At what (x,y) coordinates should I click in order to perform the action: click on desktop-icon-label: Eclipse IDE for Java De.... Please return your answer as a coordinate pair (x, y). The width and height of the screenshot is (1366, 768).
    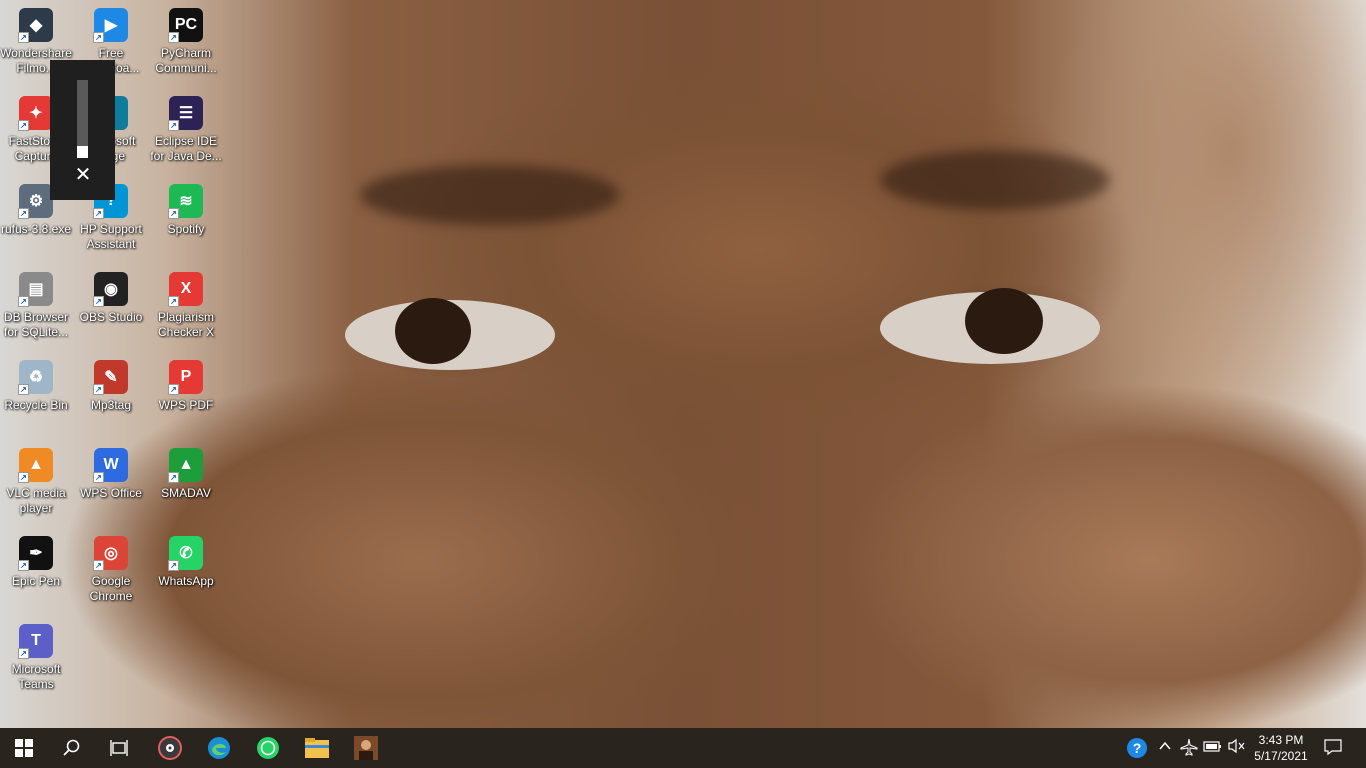
    Looking at the image, I should click on (186, 148).